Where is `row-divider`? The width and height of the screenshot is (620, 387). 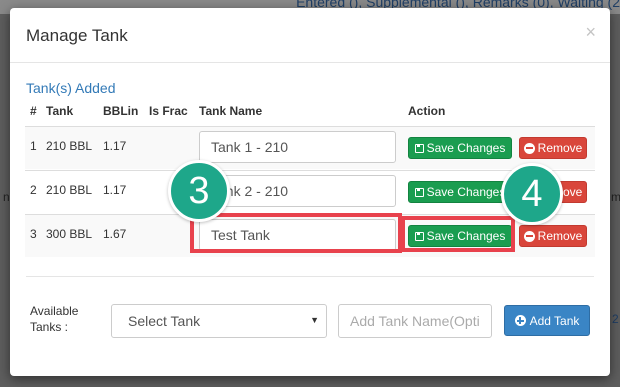
row-divider is located at coordinates (310, 126).